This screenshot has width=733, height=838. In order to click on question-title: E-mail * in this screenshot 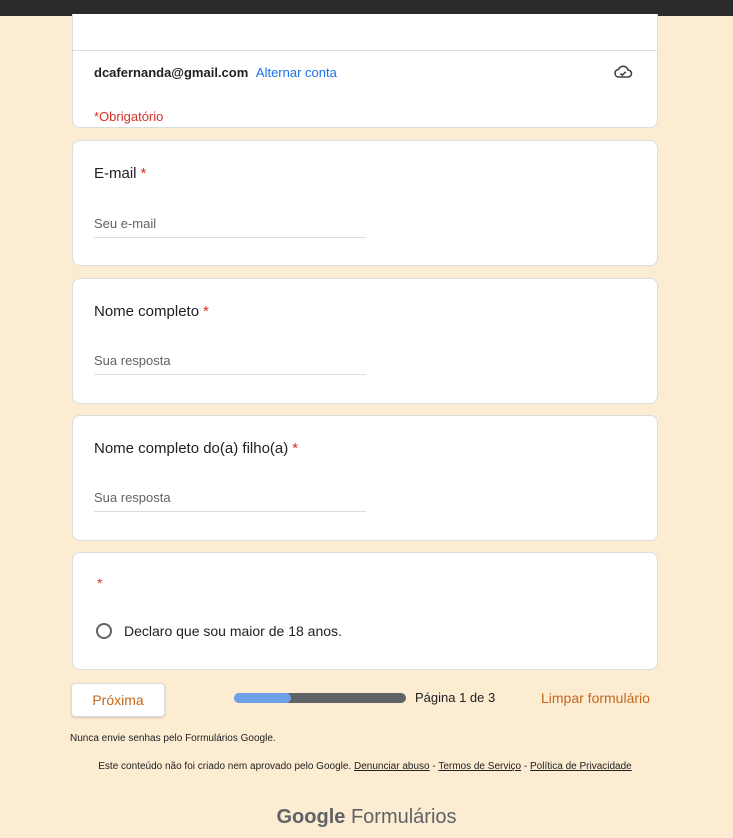, I will do `click(120, 173)`.